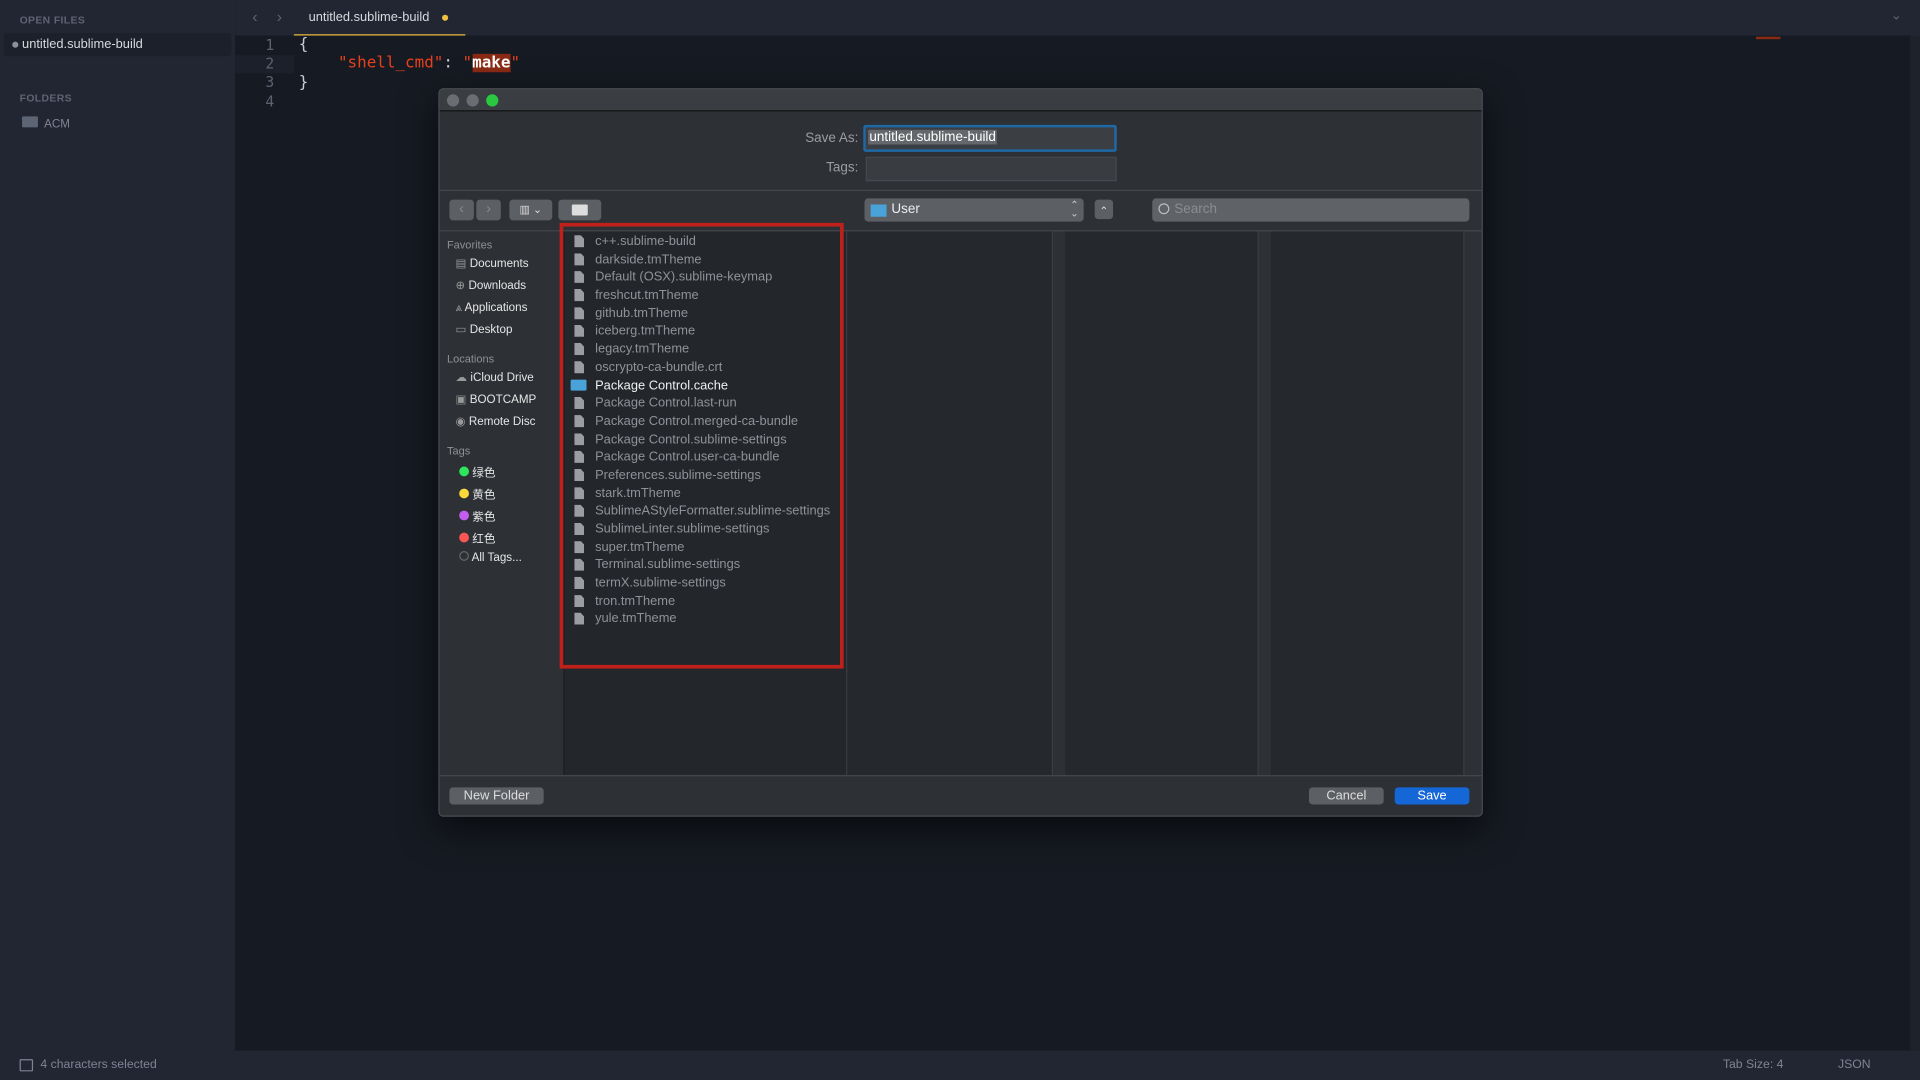 This screenshot has width=1920, height=1080. I want to click on quote: ", so click(515, 63).